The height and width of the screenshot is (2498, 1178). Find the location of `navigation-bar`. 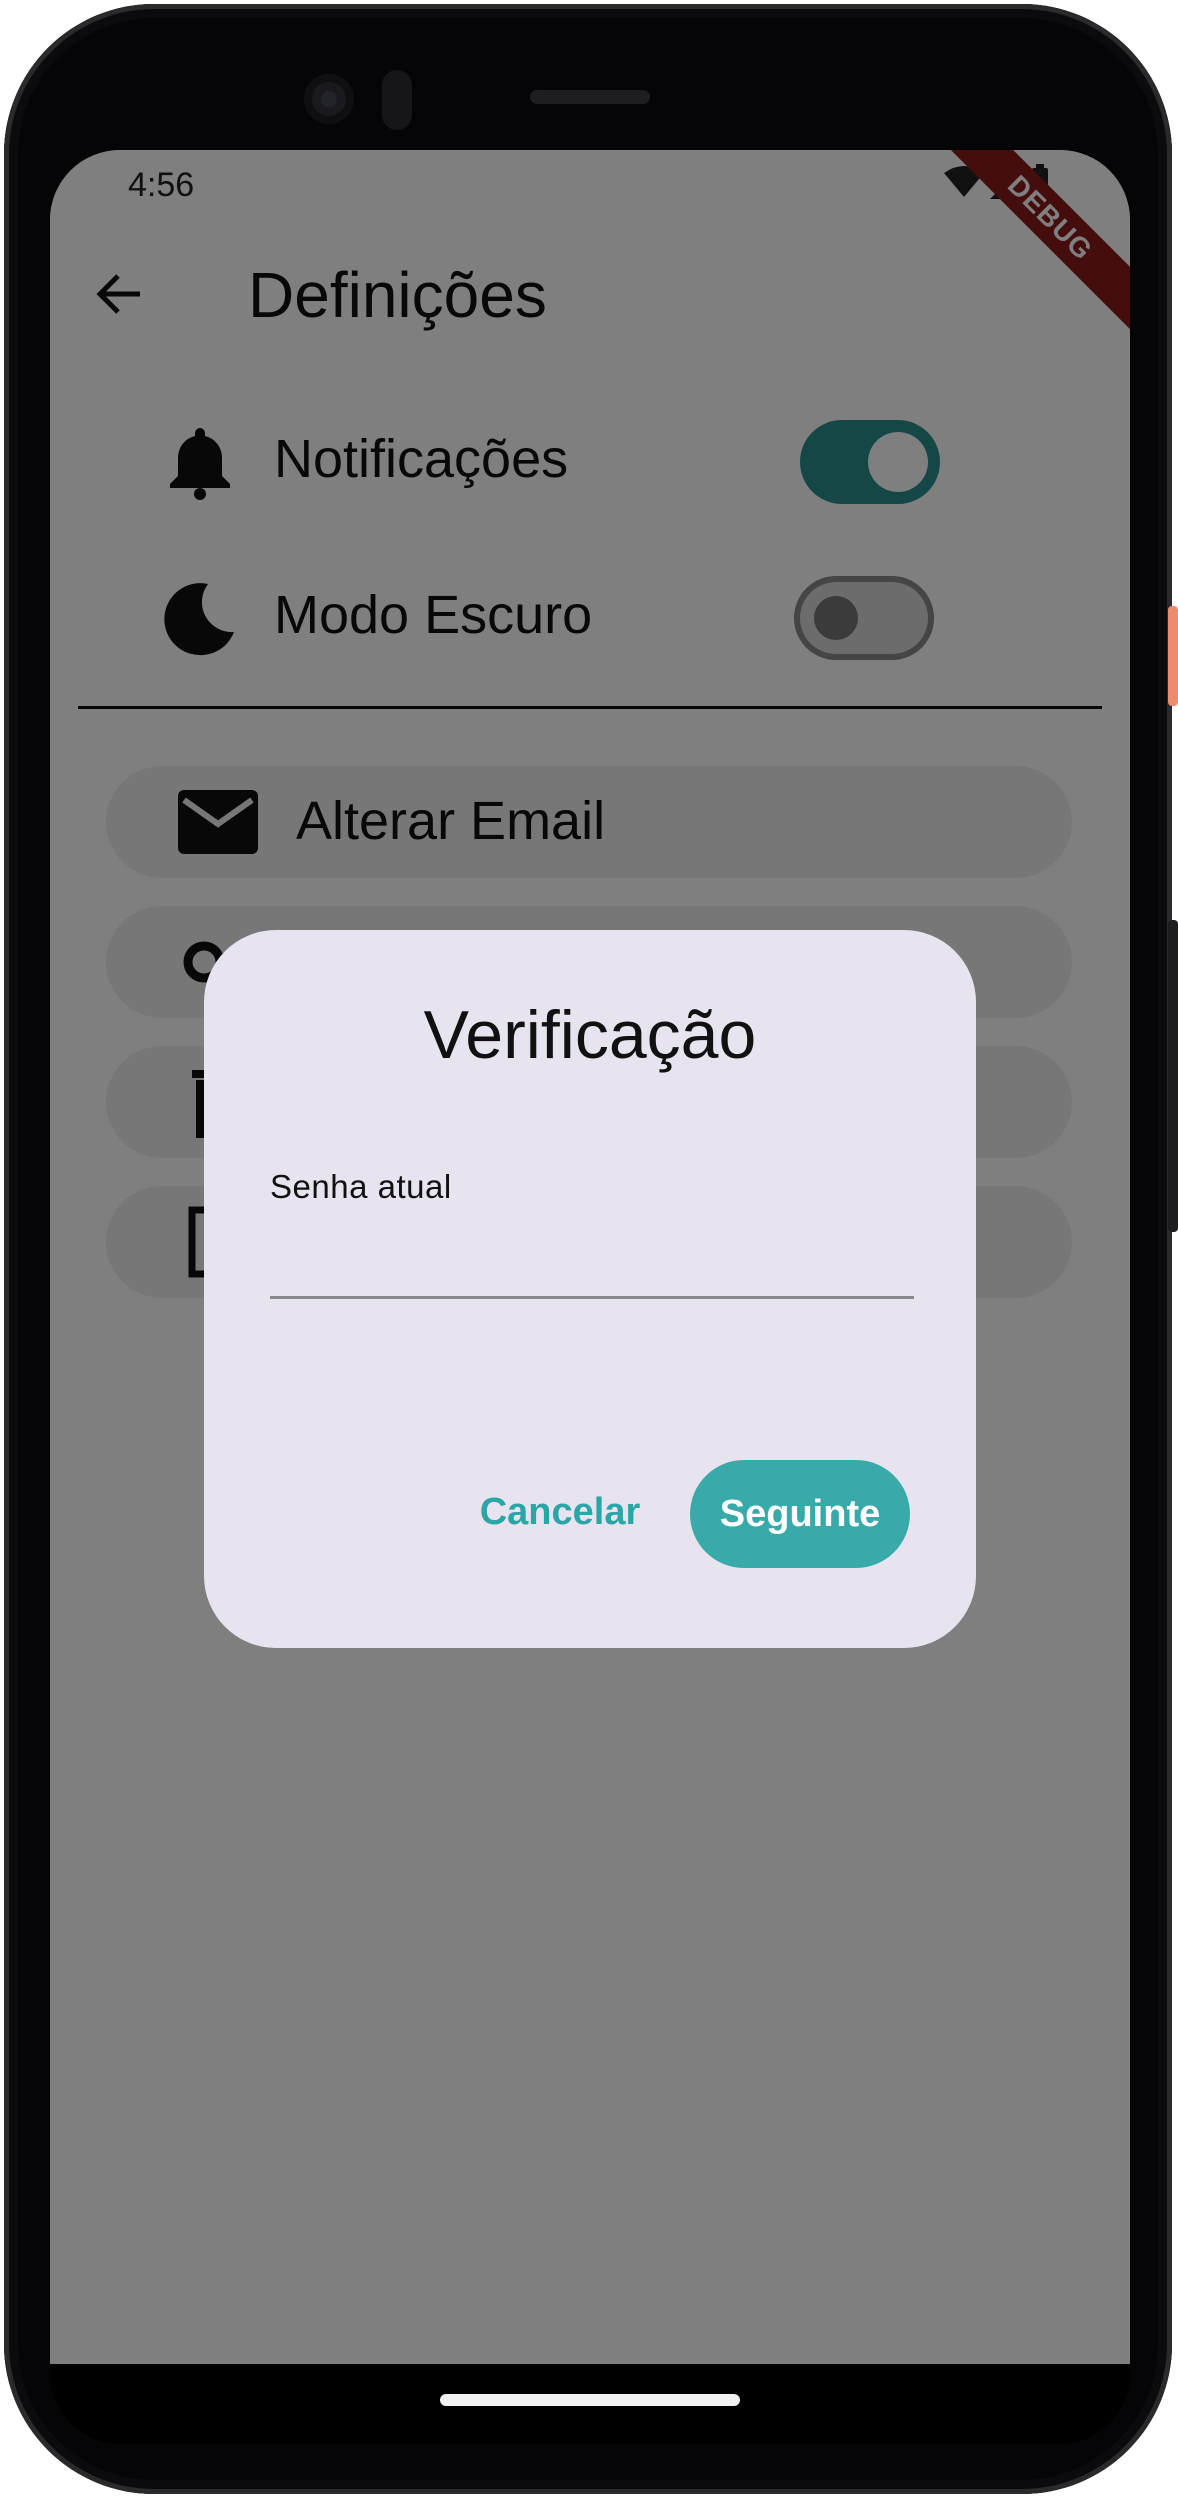

navigation-bar is located at coordinates (590, 2404).